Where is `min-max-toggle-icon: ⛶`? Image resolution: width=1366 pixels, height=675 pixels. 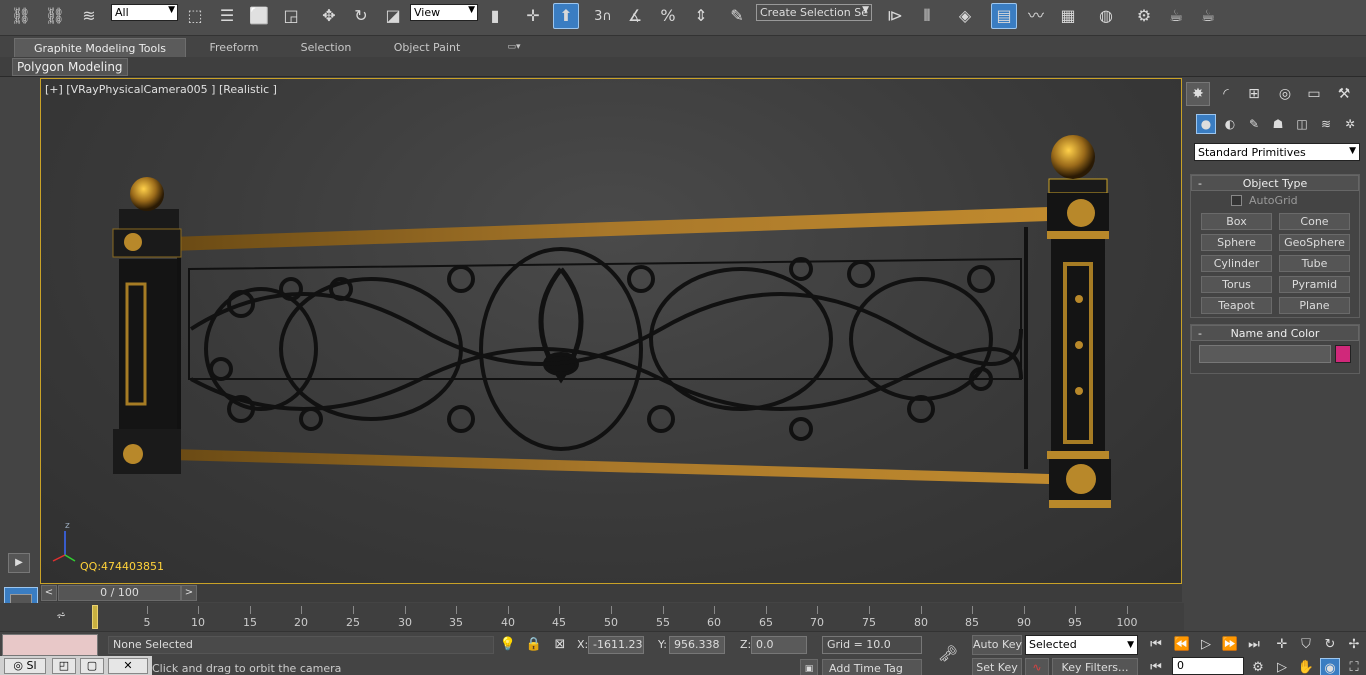 min-max-toggle-icon: ⛶ is located at coordinates (1354, 666).